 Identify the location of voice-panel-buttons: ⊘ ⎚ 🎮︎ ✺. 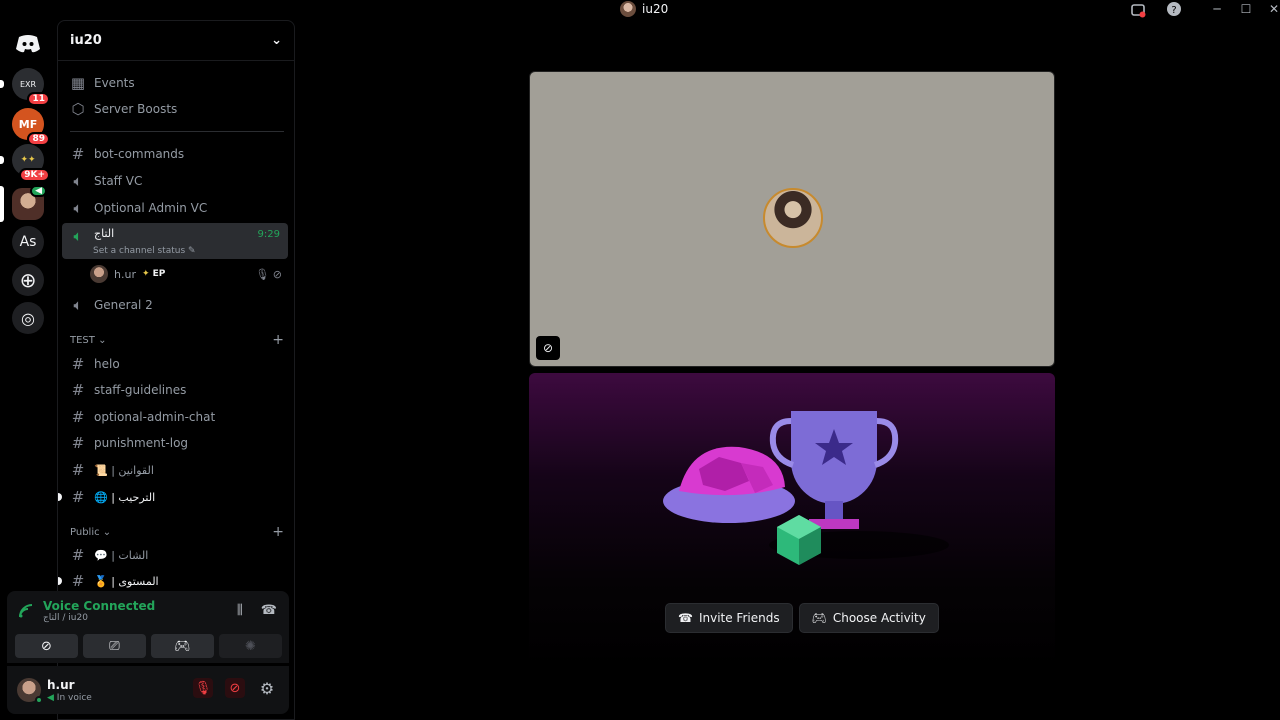
(148, 646).